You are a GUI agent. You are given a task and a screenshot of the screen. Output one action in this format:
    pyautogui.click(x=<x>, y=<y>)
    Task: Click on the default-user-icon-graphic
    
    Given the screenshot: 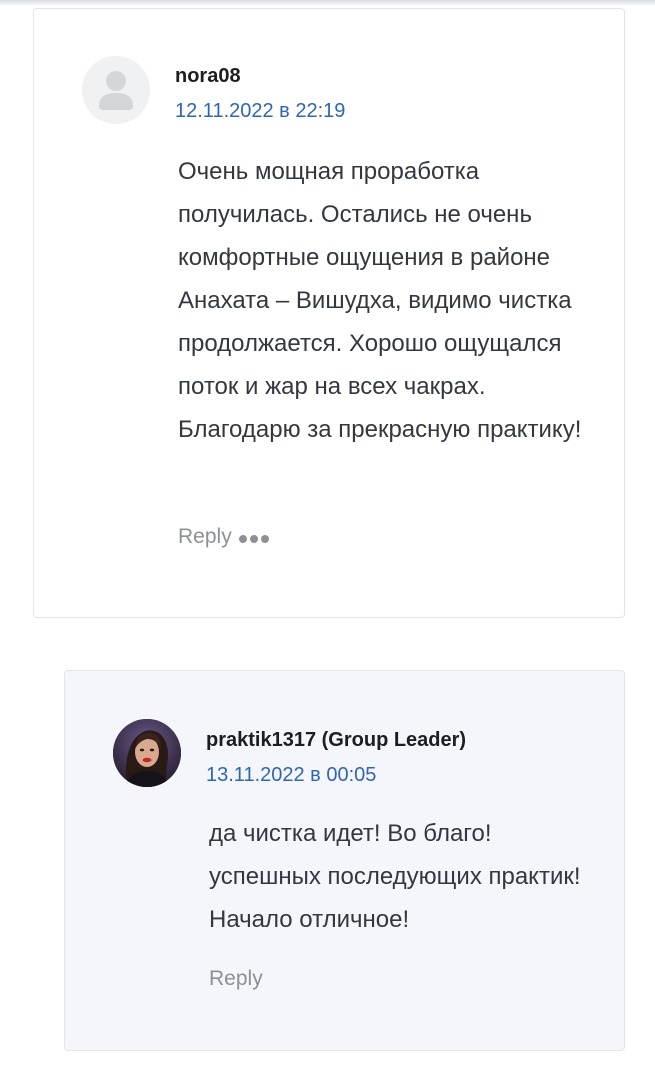 What is the action you would take?
    pyautogui.click(x=116, y=90)
    